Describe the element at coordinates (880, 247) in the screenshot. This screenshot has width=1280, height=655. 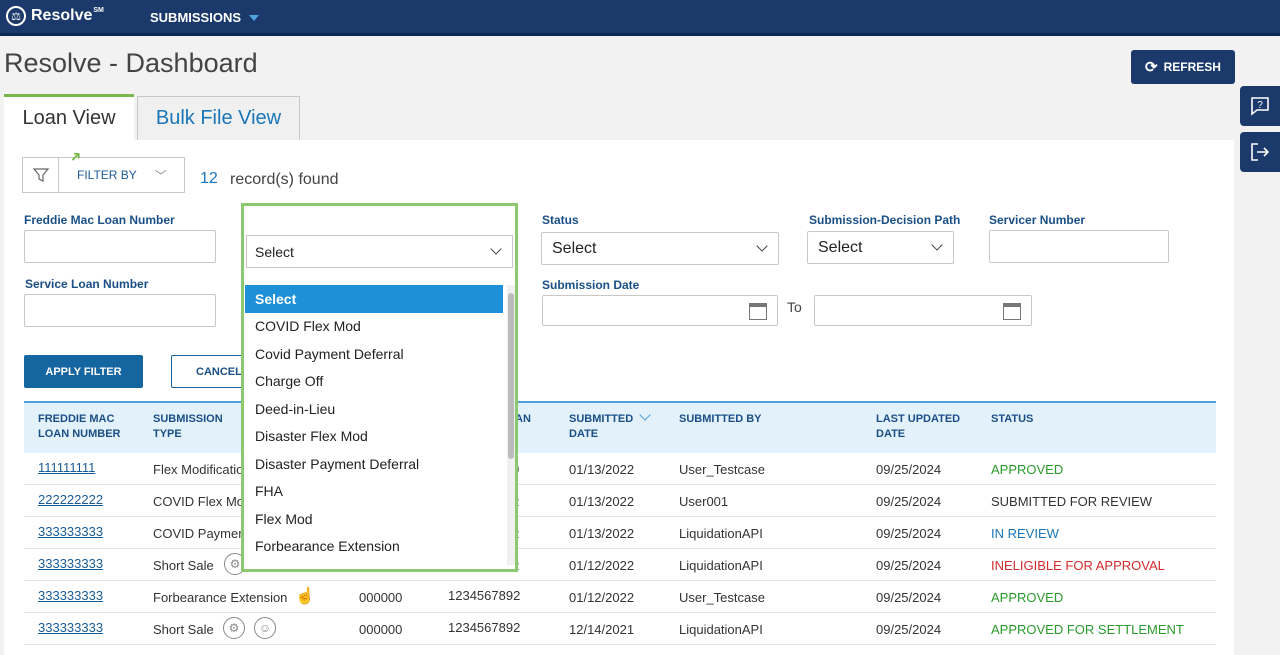
I see `submission-decision-path-select: Select` at that location.